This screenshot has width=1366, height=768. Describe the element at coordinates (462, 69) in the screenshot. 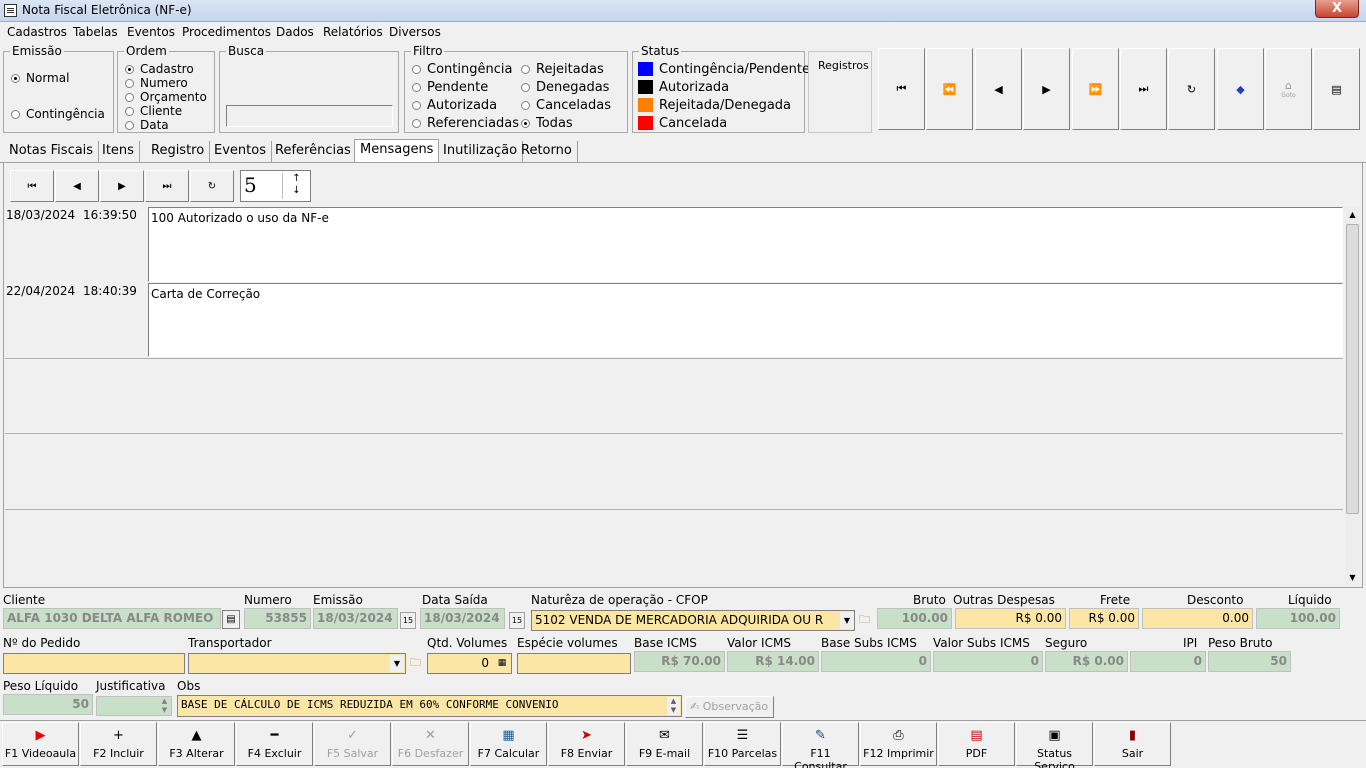

I see `radio-f-contingencia: Contingência` at that location.